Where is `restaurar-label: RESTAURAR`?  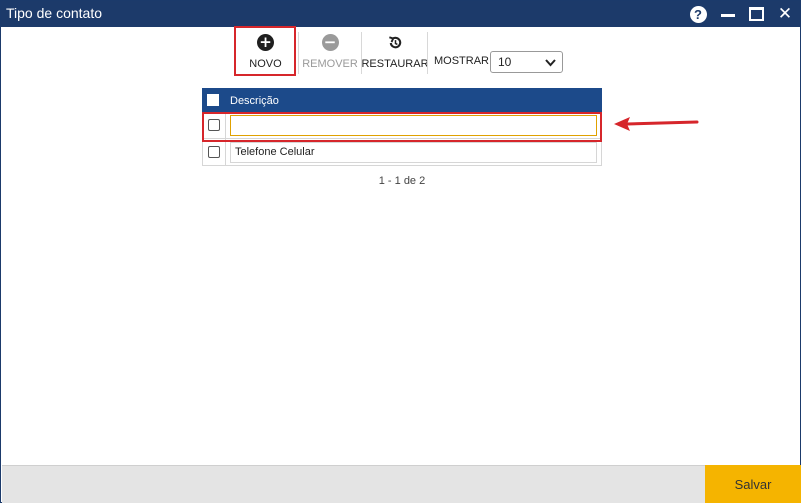 restaurar-label: RESTAURAR is located at coordinates (395, 64).